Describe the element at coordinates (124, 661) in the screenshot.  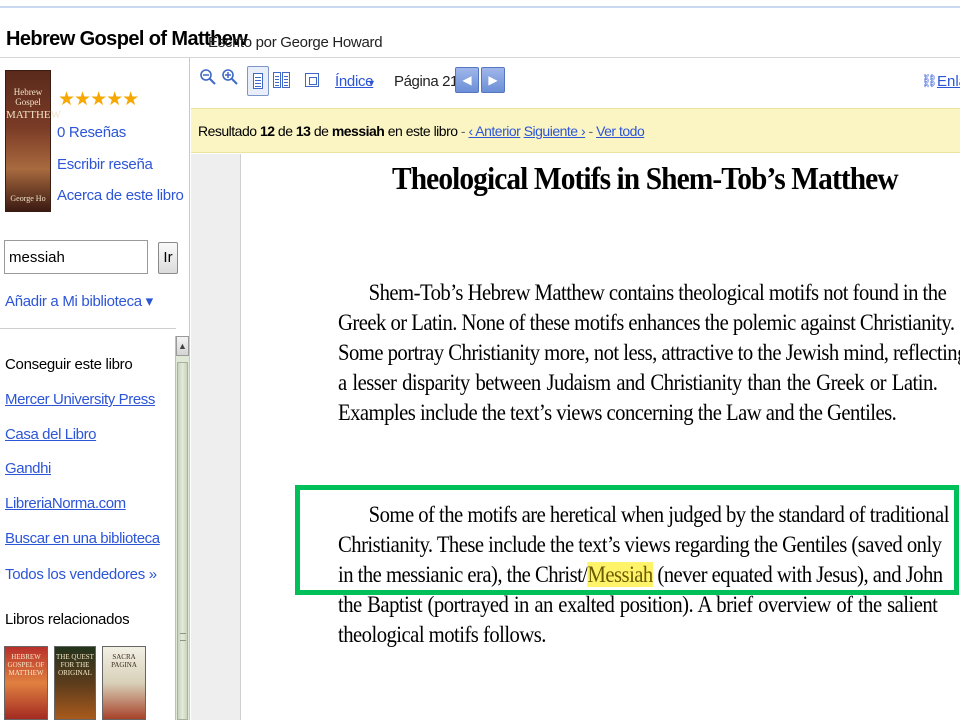
I see `related-book-title: SACRA PAGINA` at that location.